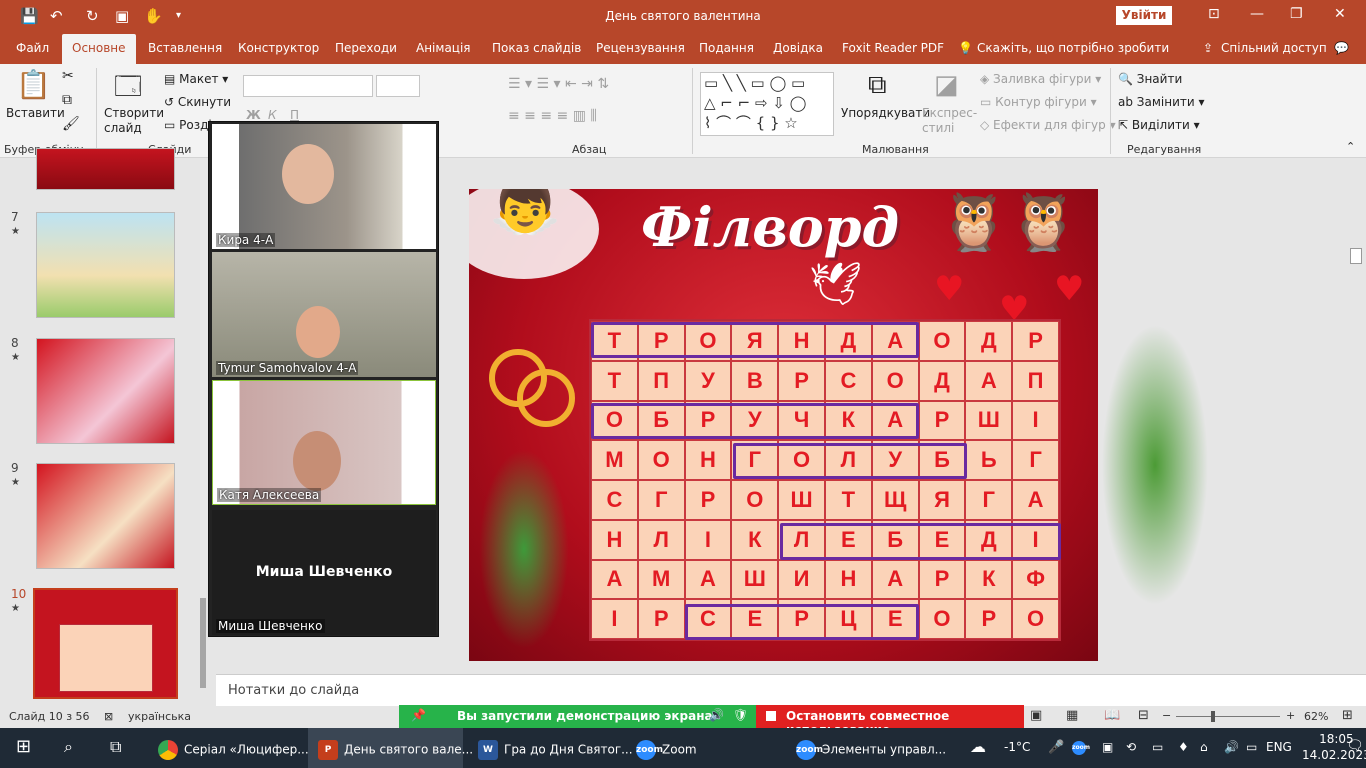 This screenshot has width=1366, height=768. Describe the element at coordinates (1347, 715) in the screenshot. I see `fit-to-window-icon: ⊞` at that location.